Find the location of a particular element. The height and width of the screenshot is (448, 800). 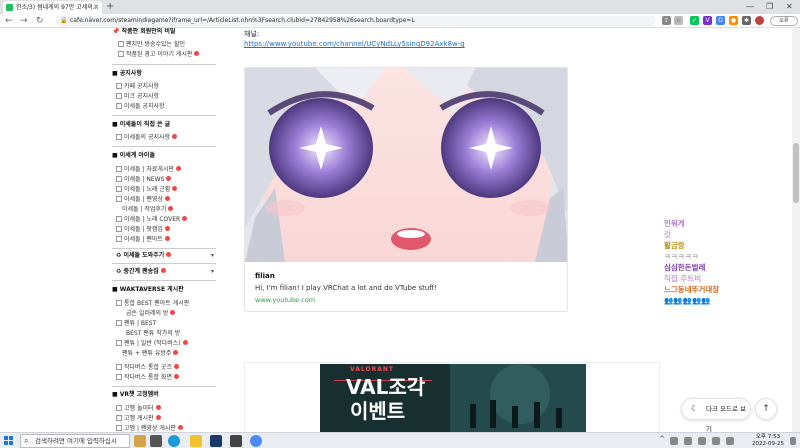

tray-app-icon is located at coordinates (674, 441).